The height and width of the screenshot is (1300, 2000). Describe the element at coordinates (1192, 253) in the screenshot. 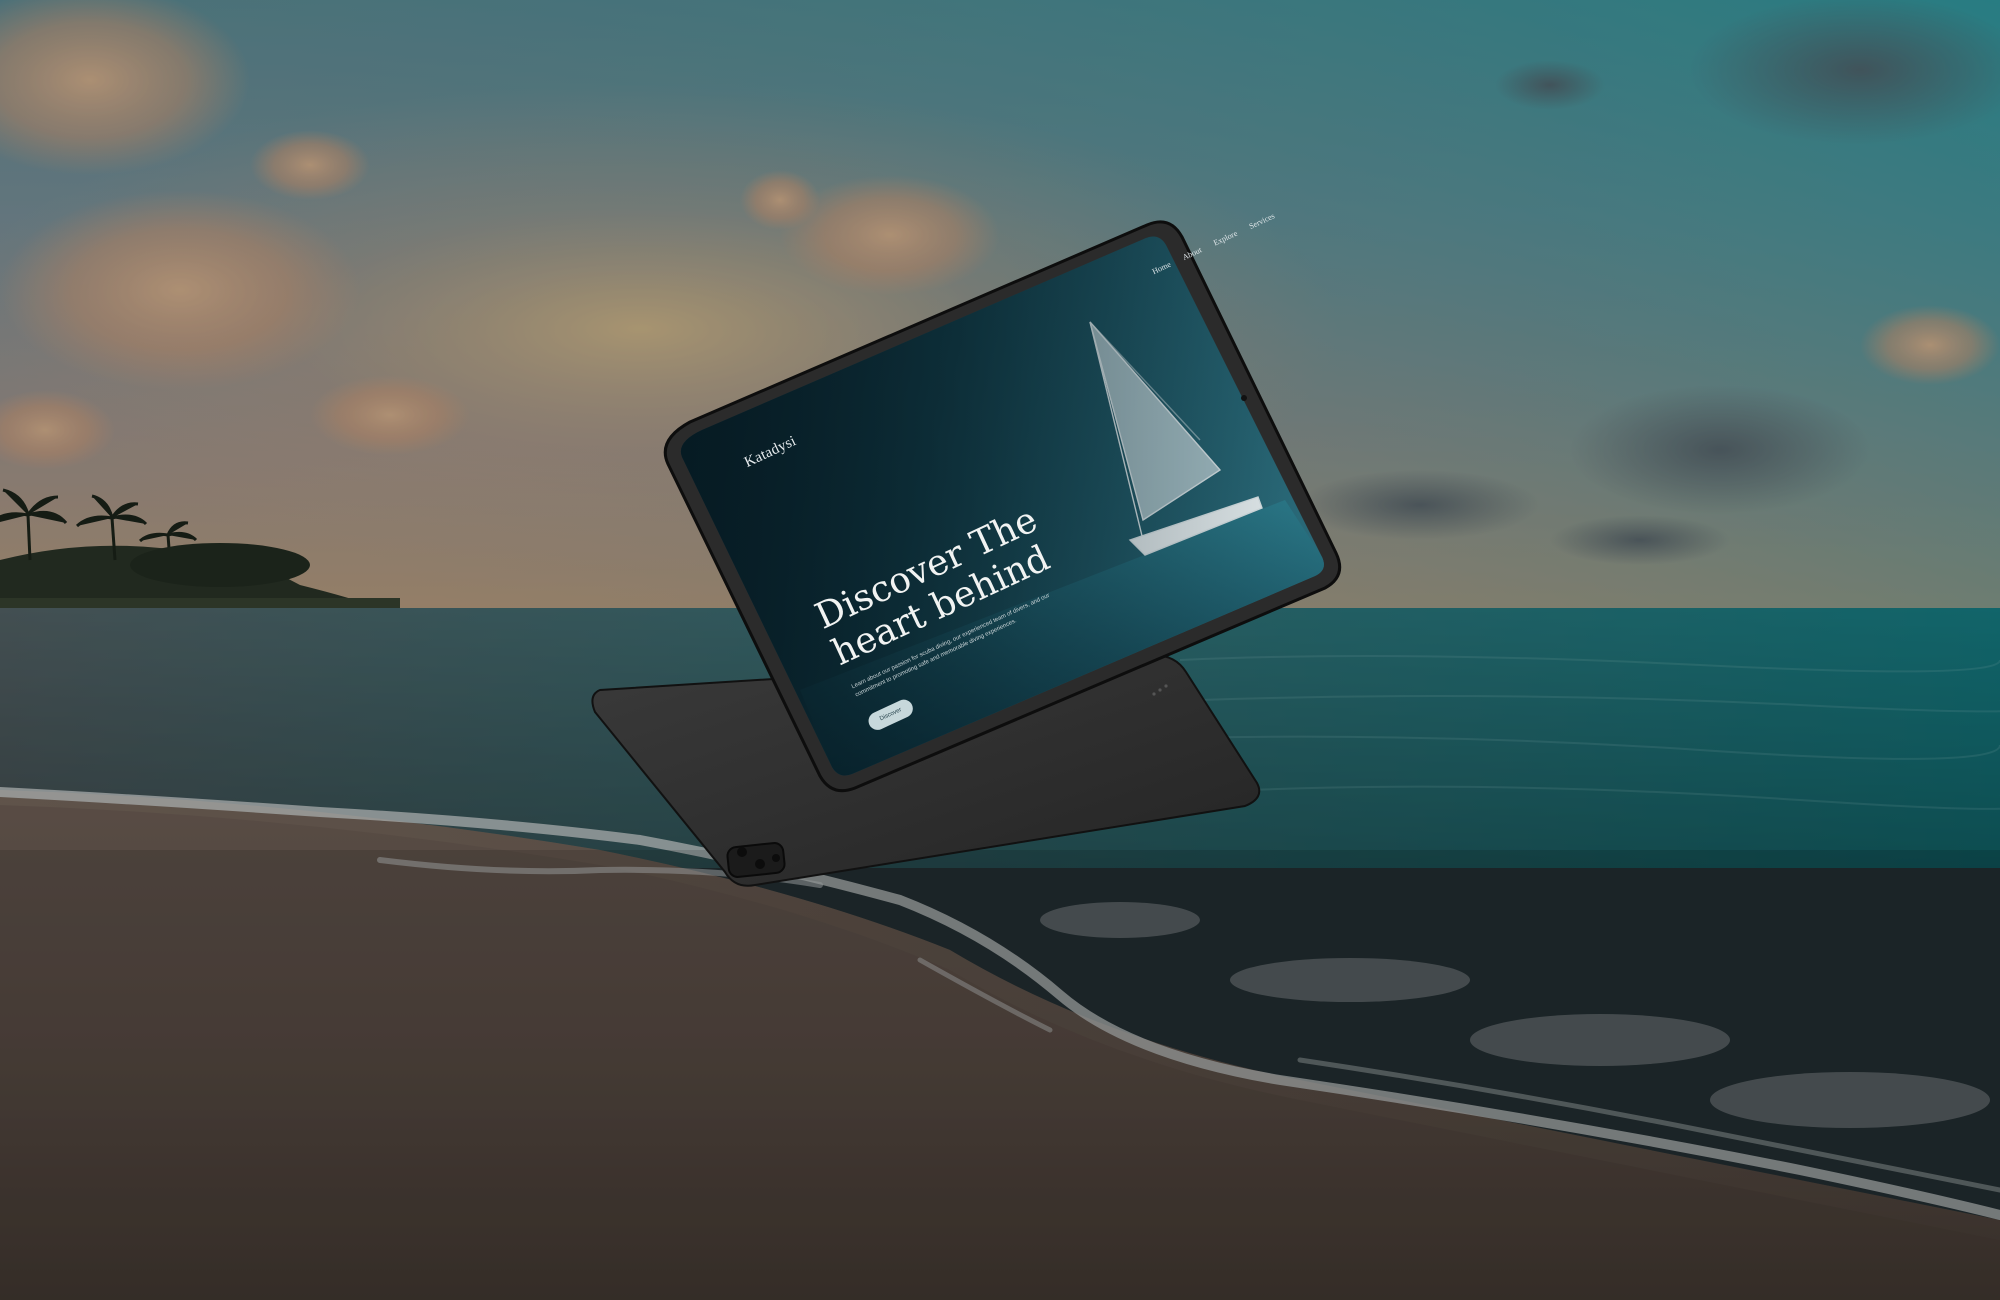

I see `nav-about: About` at that location.